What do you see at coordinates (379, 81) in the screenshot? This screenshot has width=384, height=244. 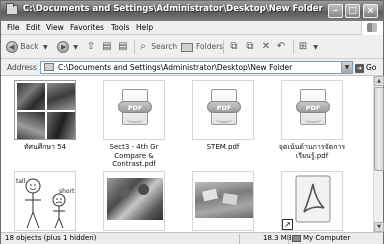 I see `scroll-up-button: ▲` at bounding box center [379, 81].